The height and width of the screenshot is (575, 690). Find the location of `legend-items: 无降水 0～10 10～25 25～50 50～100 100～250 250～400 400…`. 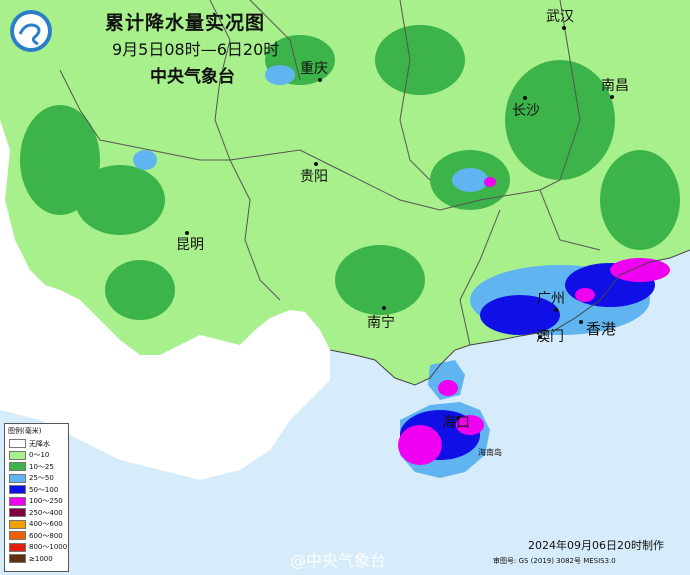

legend-items: 无降水 0～10 10～25 25～50 50～100 100～250 250～400 400… is located at coordinates (36, 501).